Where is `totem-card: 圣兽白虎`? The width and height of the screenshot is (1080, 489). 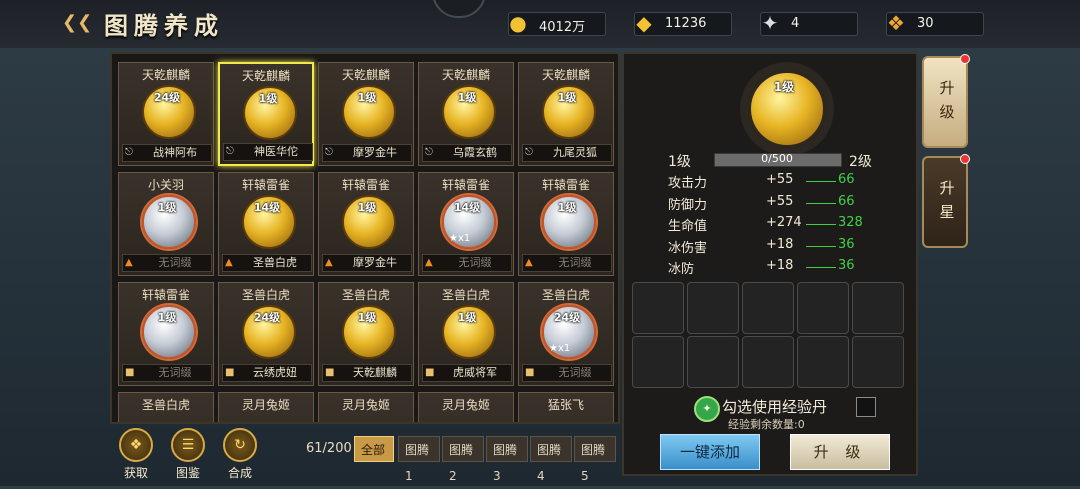
totem-card: 圣兽白虎 is located at coordinates (166, 407).